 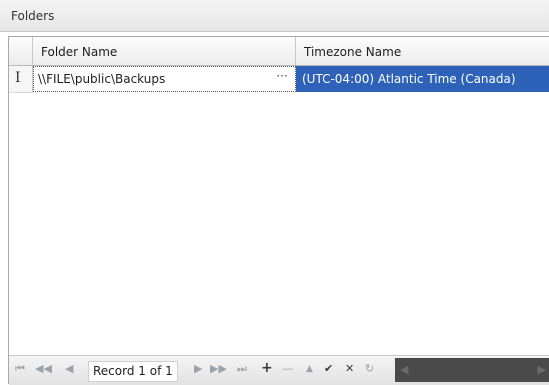 What do you see at coordinates (472, 370) in the screenshot?
I see `horizontal-scrollbar: ◀ ▶` at bounding box center [472, 370].